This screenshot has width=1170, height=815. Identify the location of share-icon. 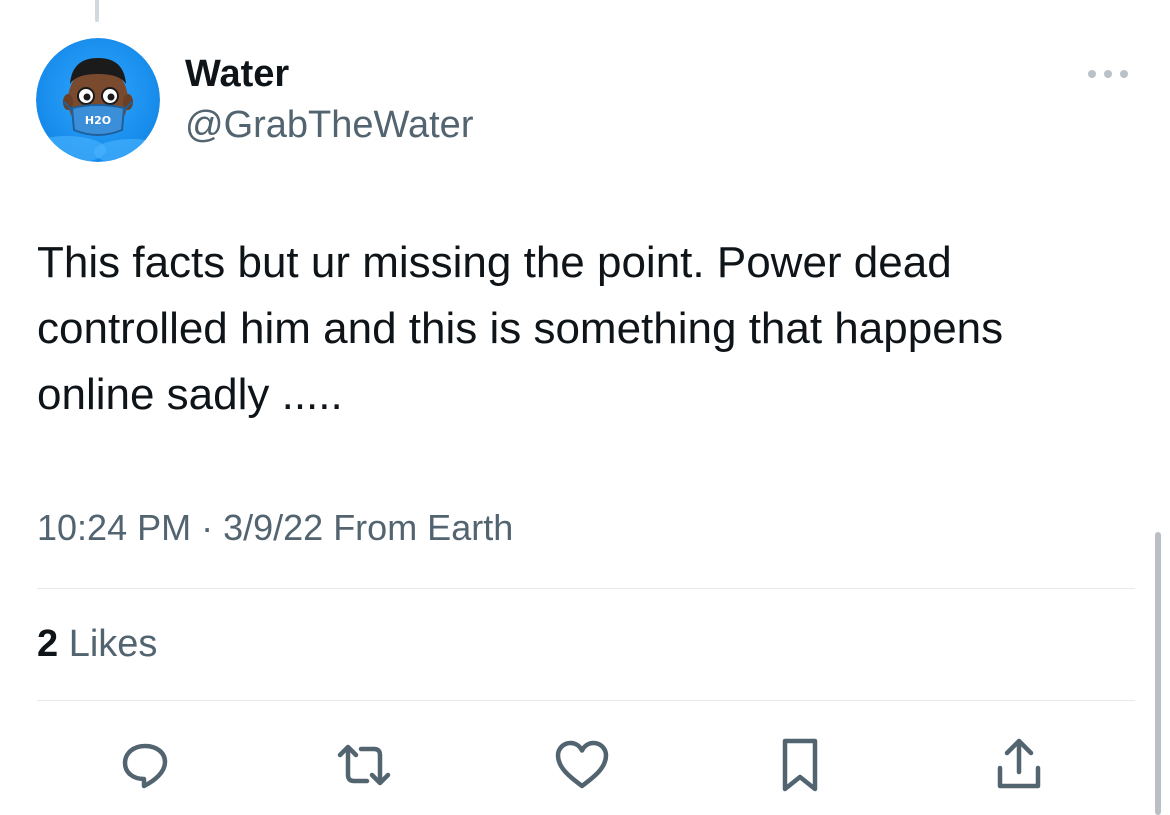
(1019, 763).